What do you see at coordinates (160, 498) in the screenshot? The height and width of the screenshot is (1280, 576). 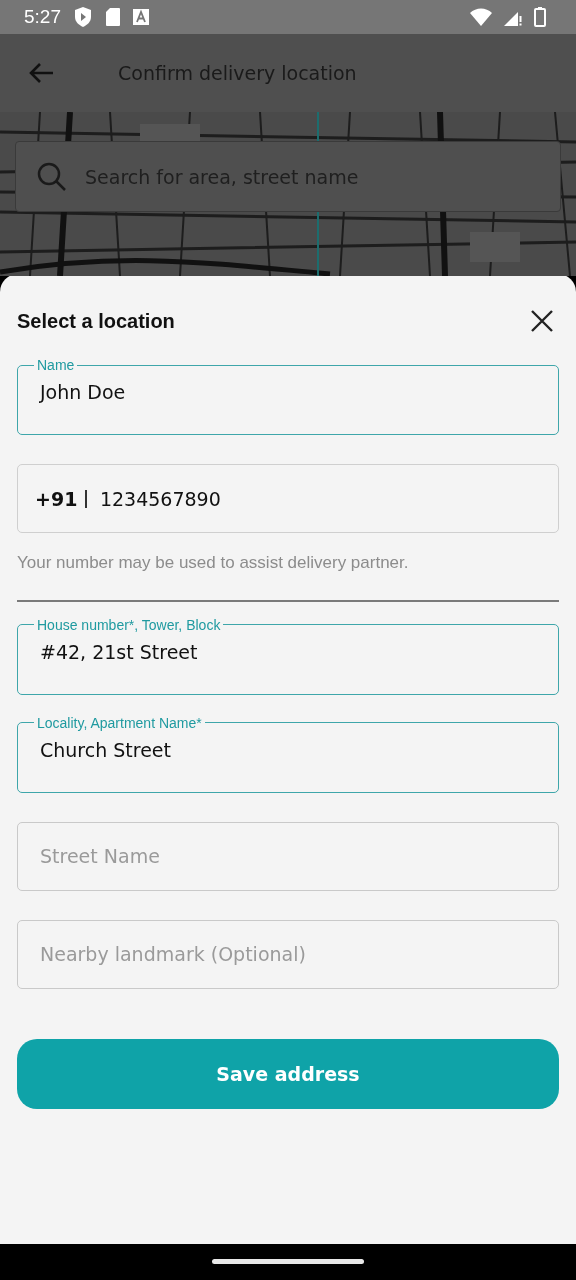 I see `phone-number: 1234567890` at bounding box center [160, 498].